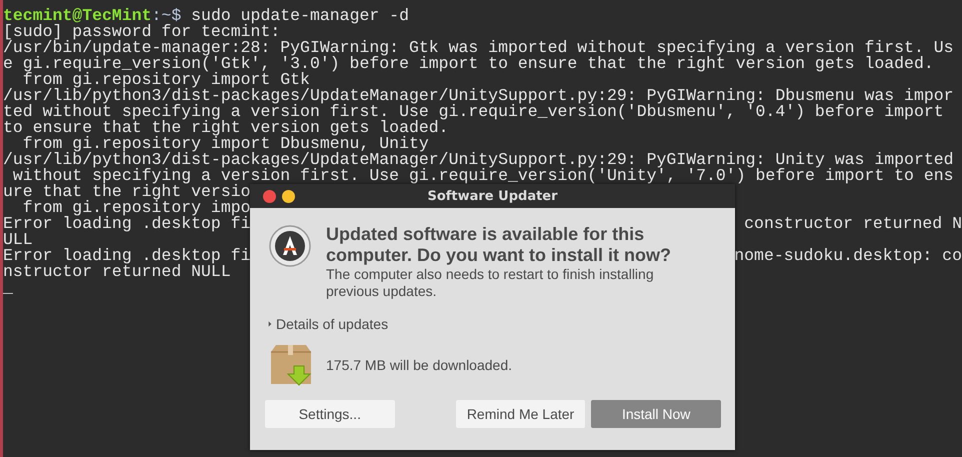 The height and width of the screenshot is (457, 962). What do you see at coordinates (127, 192) in the screenshot?
I see `terminal-output: ure that the right versio` at bounding box center [127, 192].